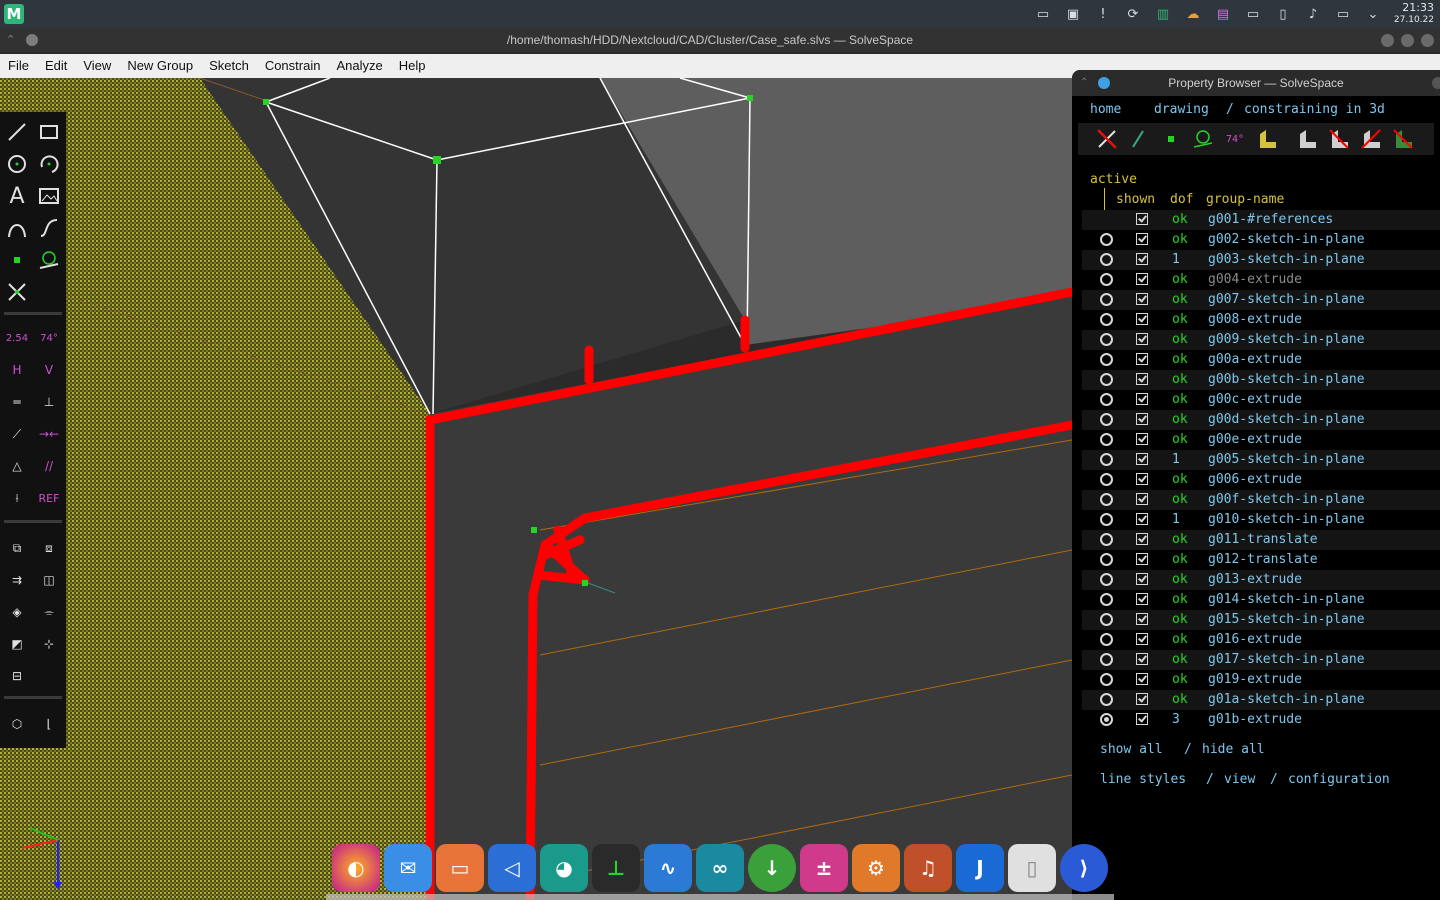 The image size is (1440, 900). I want to click on line-styles-link: line styles, so click(1143, 779).